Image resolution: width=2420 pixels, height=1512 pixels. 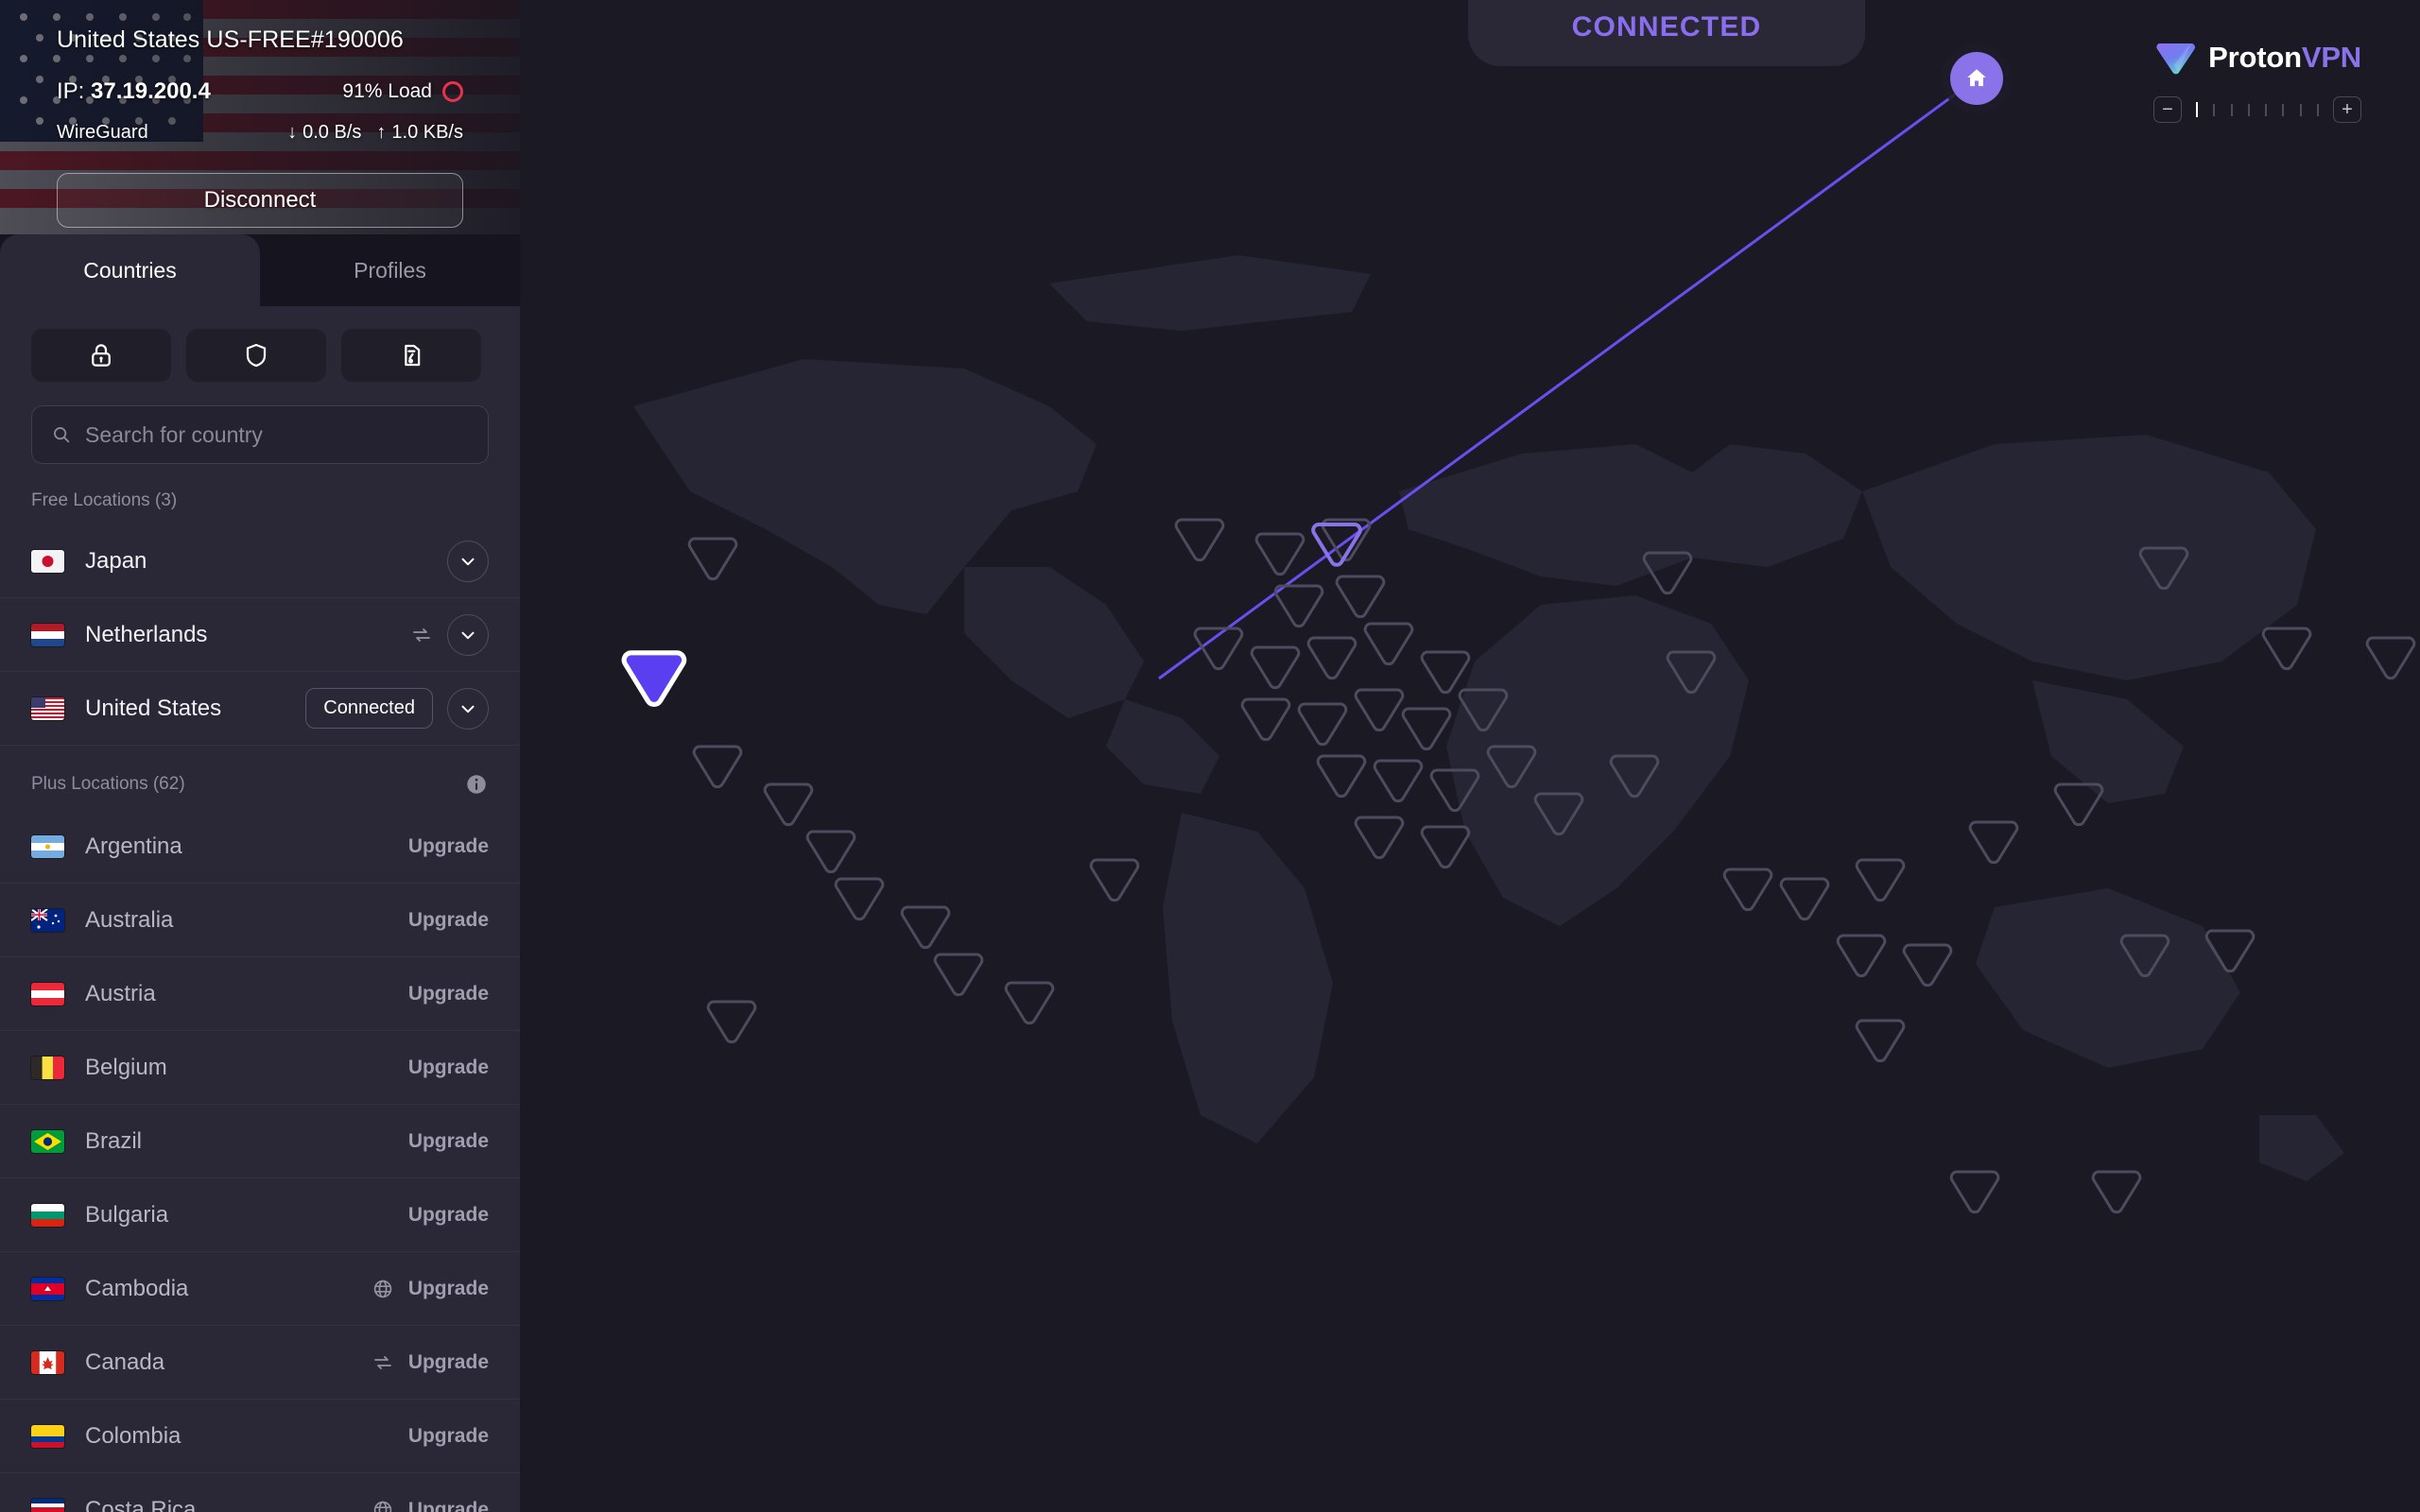 I want to click on flag-us, so click(x=47, y=708).